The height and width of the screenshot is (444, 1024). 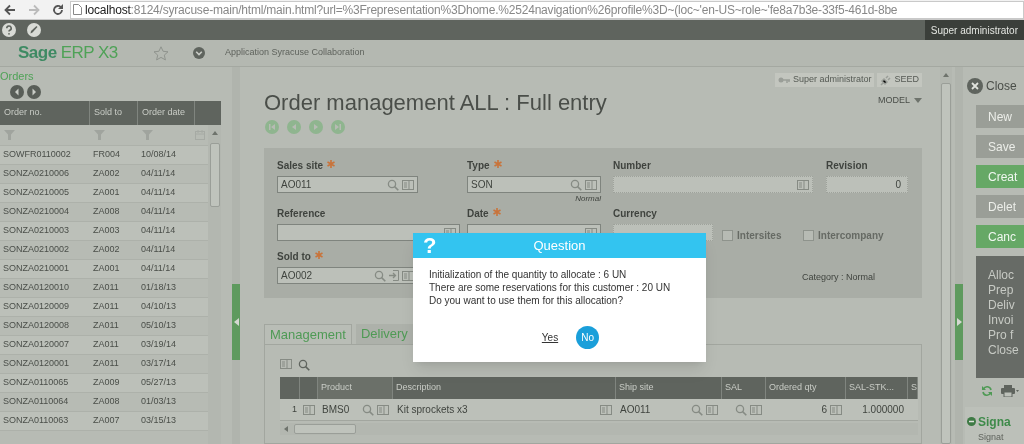 What do you see at coordinates (36, 421) in the screenshot?
I see `table-cell-text: SONZA0110063` at bounding box center [36, 421].